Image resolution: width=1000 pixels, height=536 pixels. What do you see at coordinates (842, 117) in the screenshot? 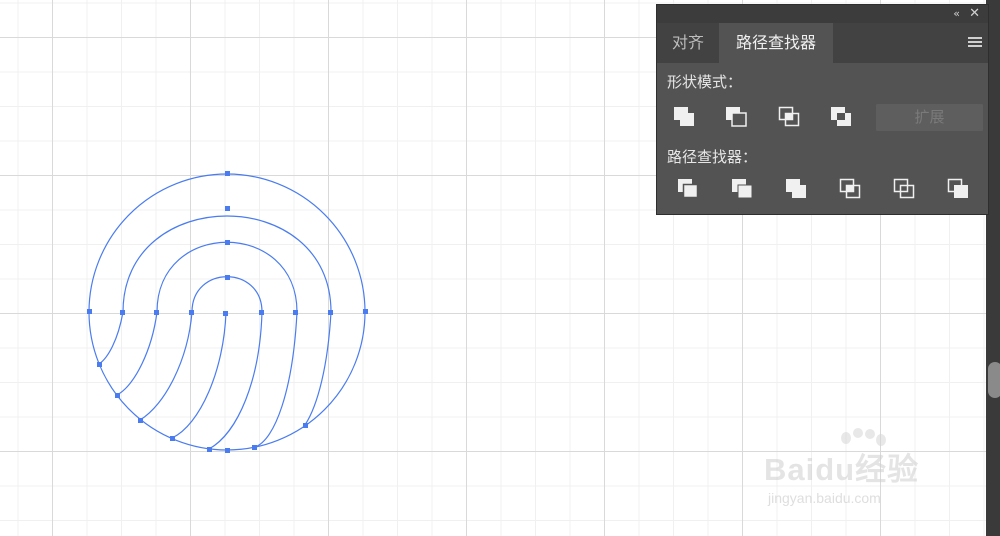
I see `exclude-icon` at bounding box center [842, 117].